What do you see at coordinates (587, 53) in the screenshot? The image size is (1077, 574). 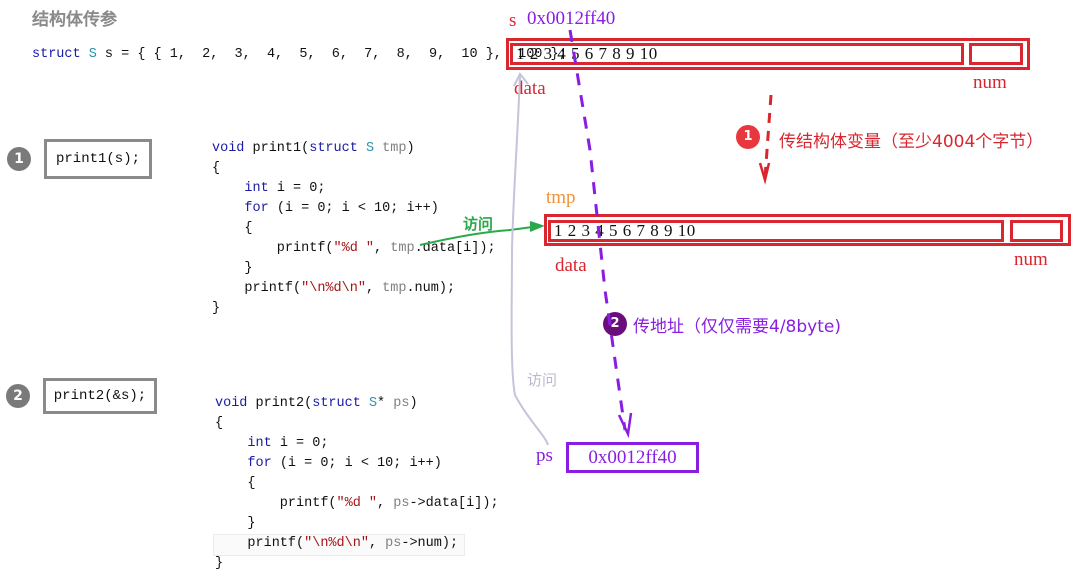 I see `struct-s-data-values: 1 2 3 4 5 6 7 8 9 10` at bounding box center [587, 53].